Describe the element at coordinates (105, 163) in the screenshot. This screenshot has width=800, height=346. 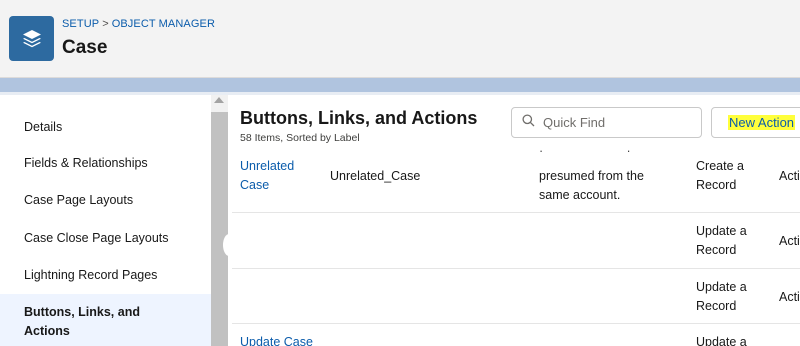
I see `sidebar-item-fields-relationships: Fields & Relationships` at that location.